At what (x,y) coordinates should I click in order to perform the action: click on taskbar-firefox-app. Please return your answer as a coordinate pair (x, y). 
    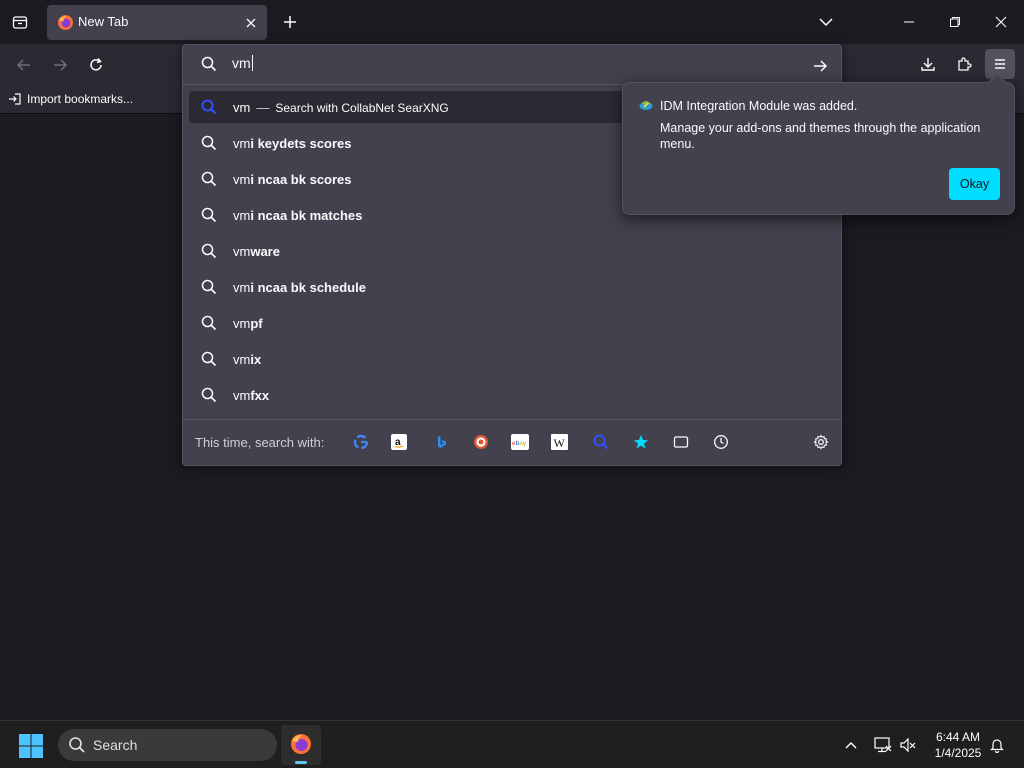
    Looking at the image, I should click on (301, 745).